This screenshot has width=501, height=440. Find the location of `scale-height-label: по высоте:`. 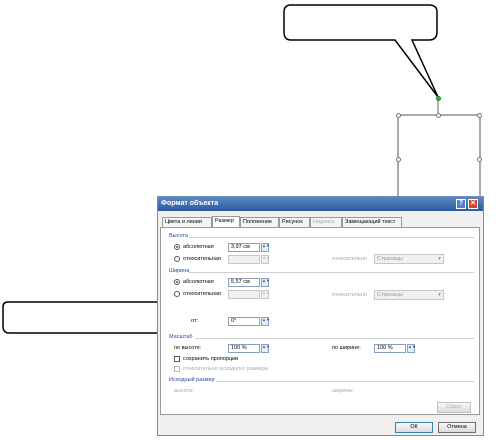

scale-height-label: по высоте: is located at coordinates (188, 348).